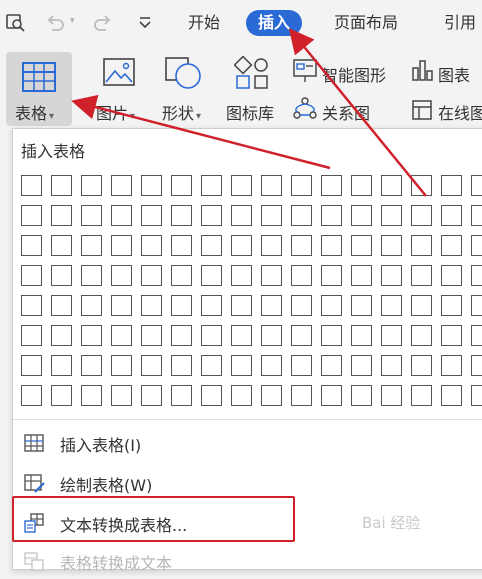  Describe the element at coordinates (354, 74) in the screenshot. I see `smart-art-label: 智能图形` at that location.